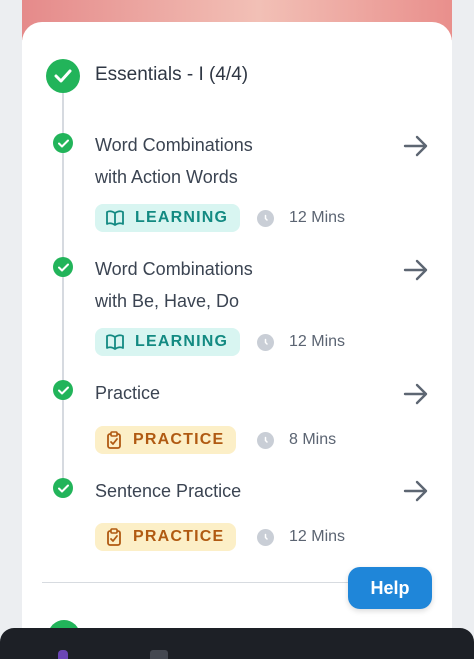 Image resolution: width=474 pixels, height=659 pixels. Describe the element at coordinates (225, 161) in the screenshot. I see `lesson-item-title: Word Combinations with Action Words` at that location.